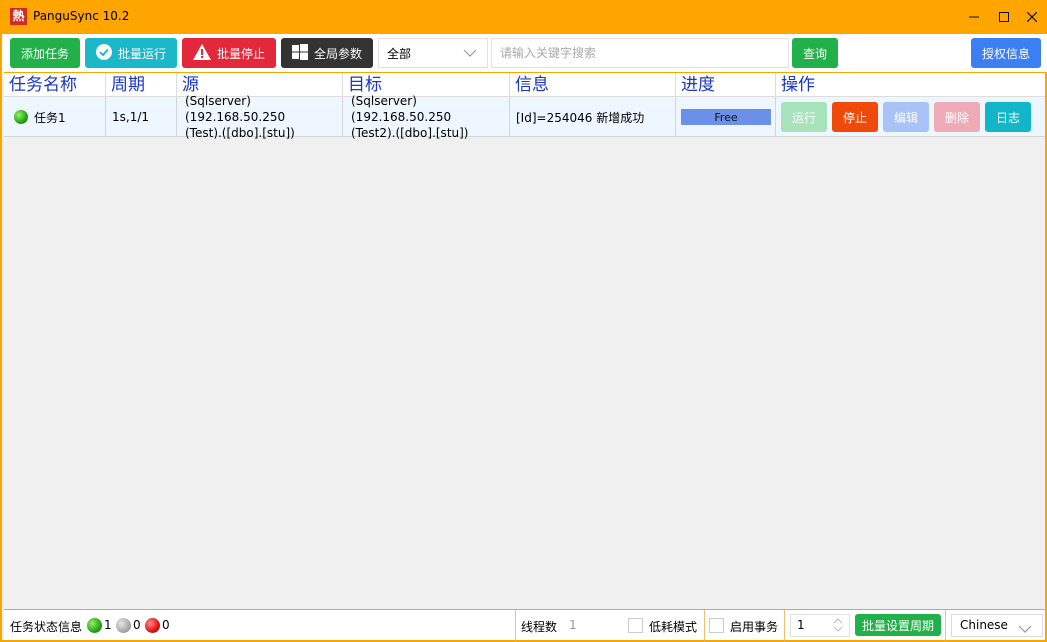 This screenshot has height=642, width=1047. What do you see at coordinates (593, 117) in the screenshot?
I see `info-cell: [Id]=254046 新增成功` at bounding box center [593, 117].